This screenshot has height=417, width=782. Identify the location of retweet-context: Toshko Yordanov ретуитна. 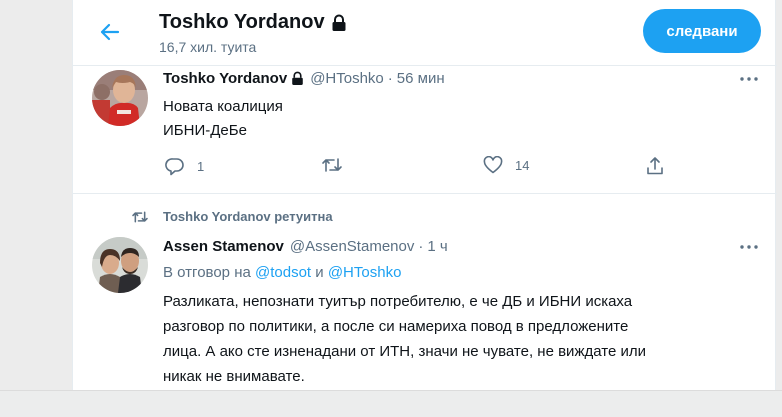
(232, 216).